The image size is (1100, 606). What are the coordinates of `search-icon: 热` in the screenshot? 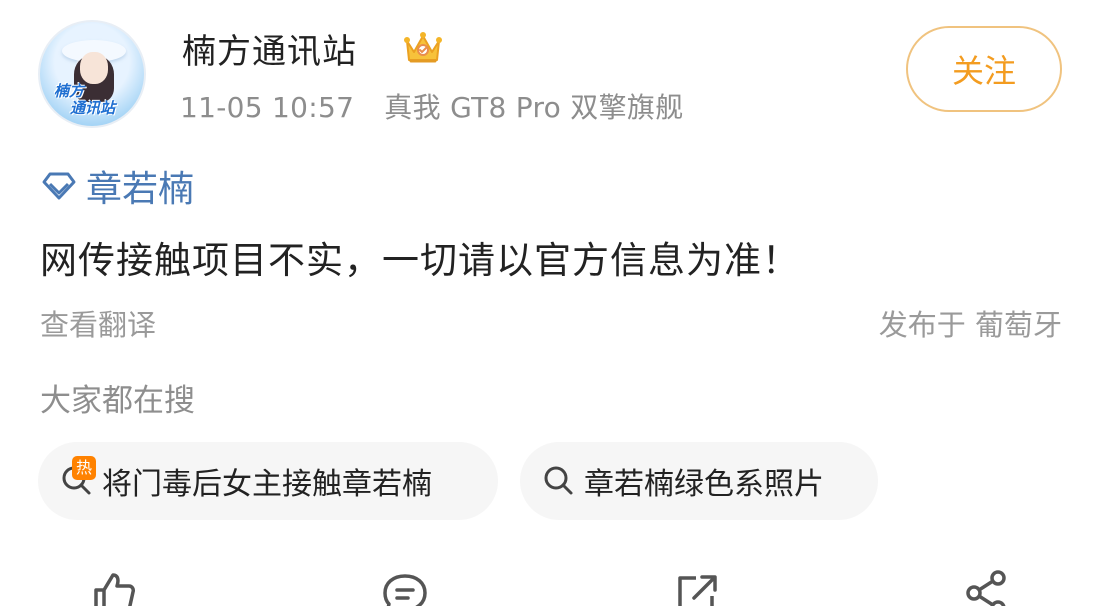 It's located at (78, 477).